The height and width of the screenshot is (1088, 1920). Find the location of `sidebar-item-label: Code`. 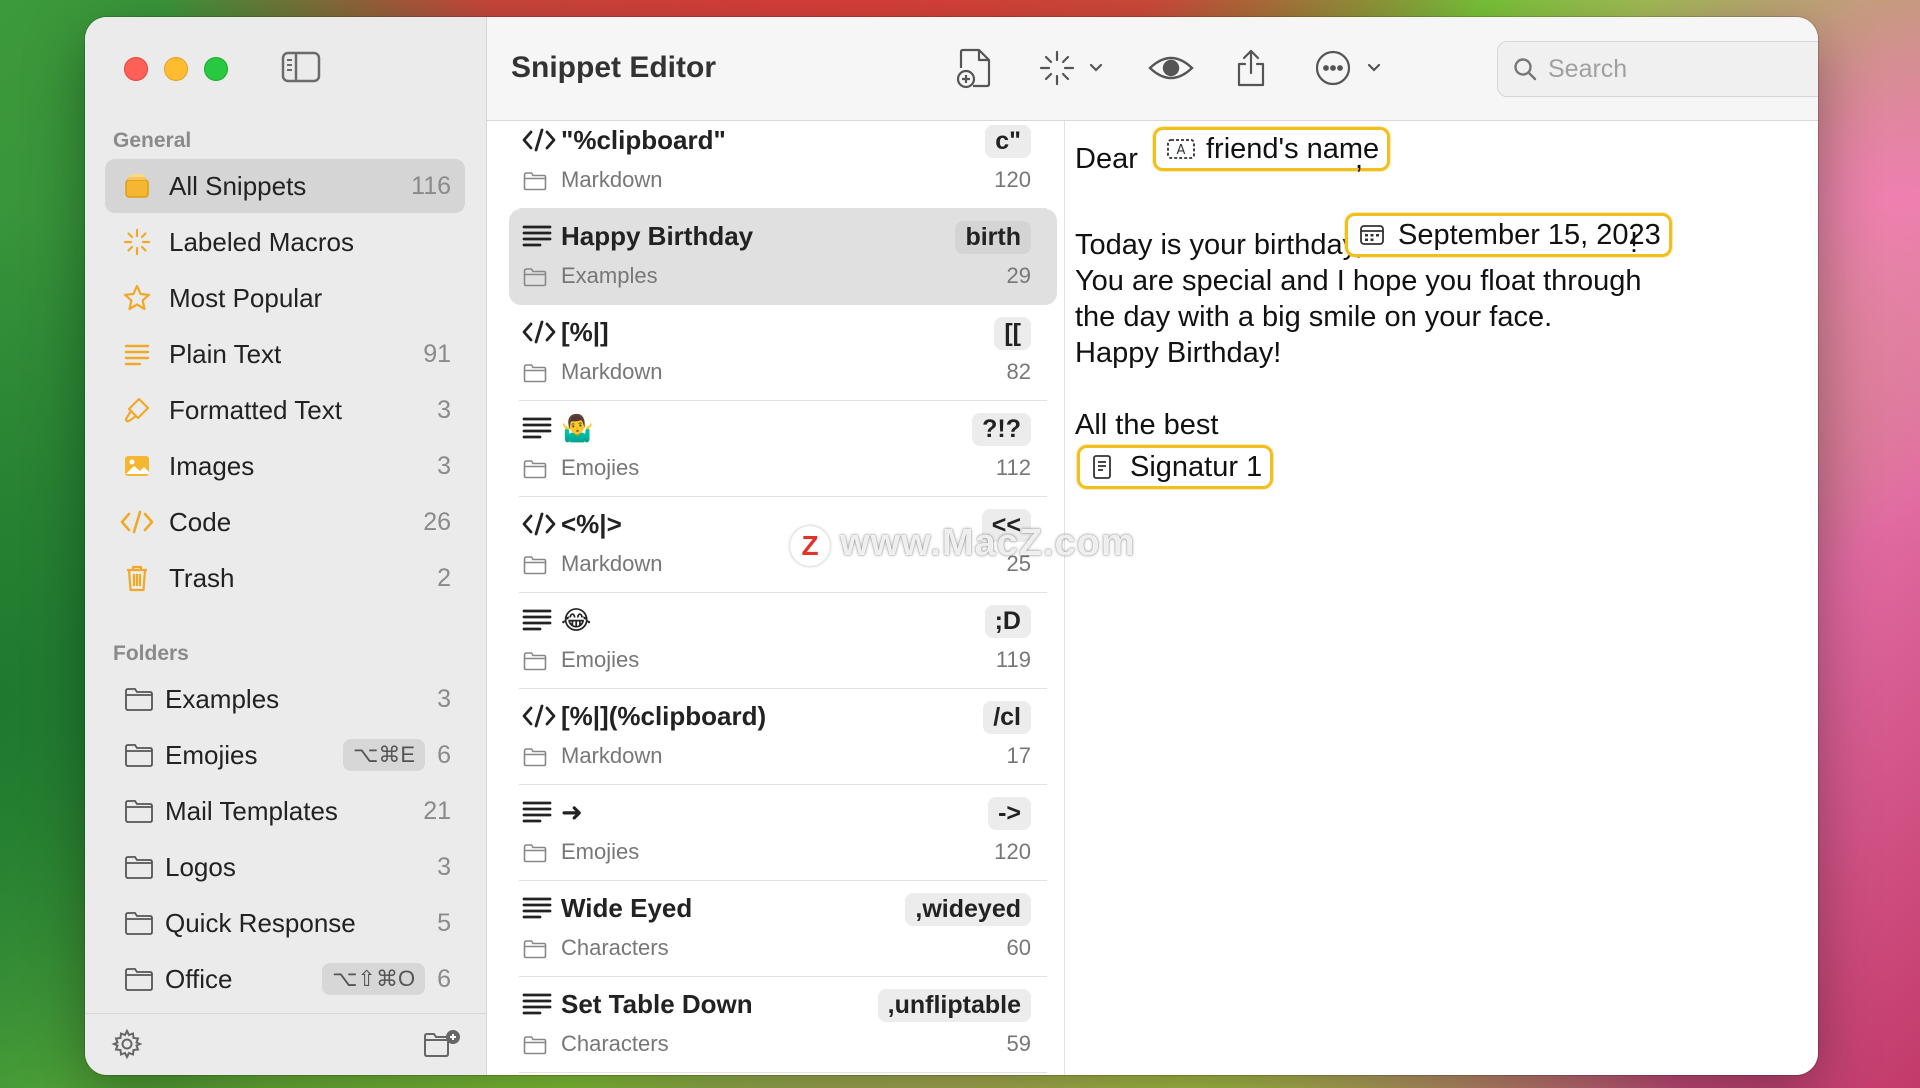

sidebar-item-label: Code is located at coordinates (200, 521).